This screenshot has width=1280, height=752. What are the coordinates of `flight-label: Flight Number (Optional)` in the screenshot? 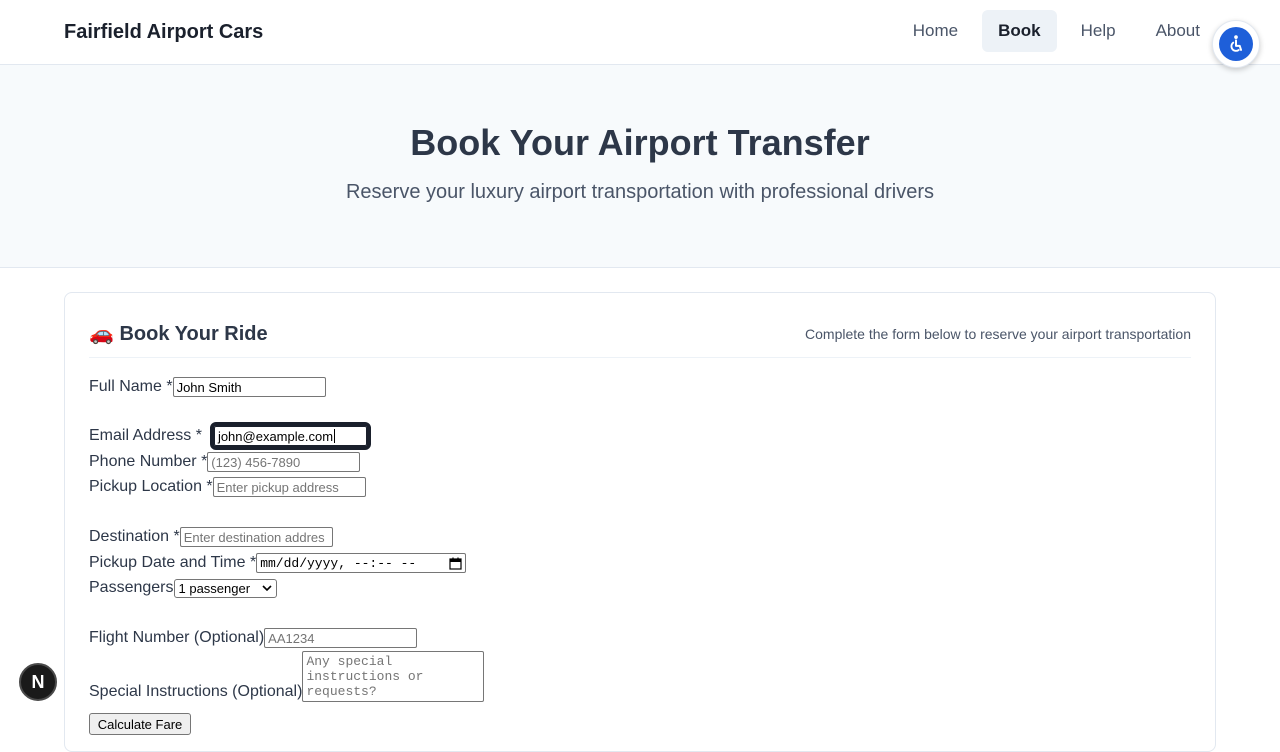 It's located at (177, 637).